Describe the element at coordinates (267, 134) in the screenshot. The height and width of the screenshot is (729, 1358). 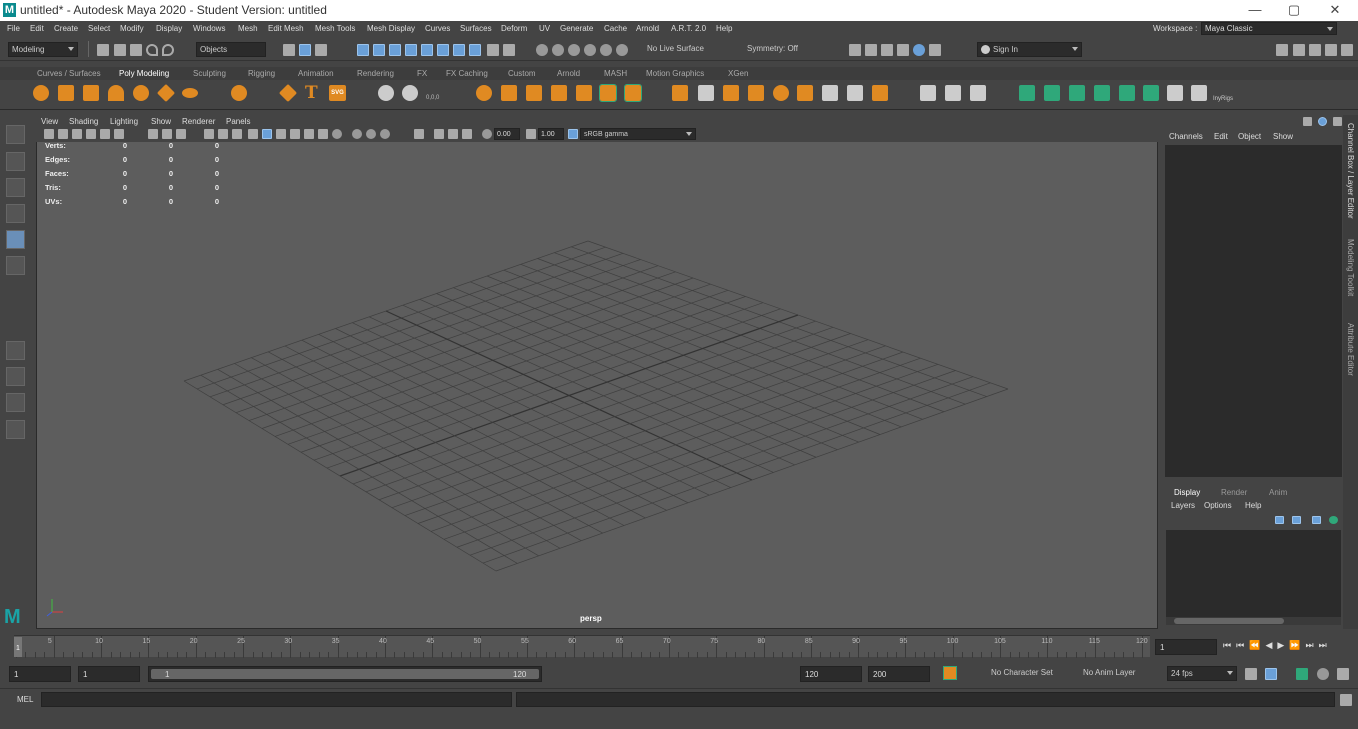
I see `smooth-shade-icon` at that location.